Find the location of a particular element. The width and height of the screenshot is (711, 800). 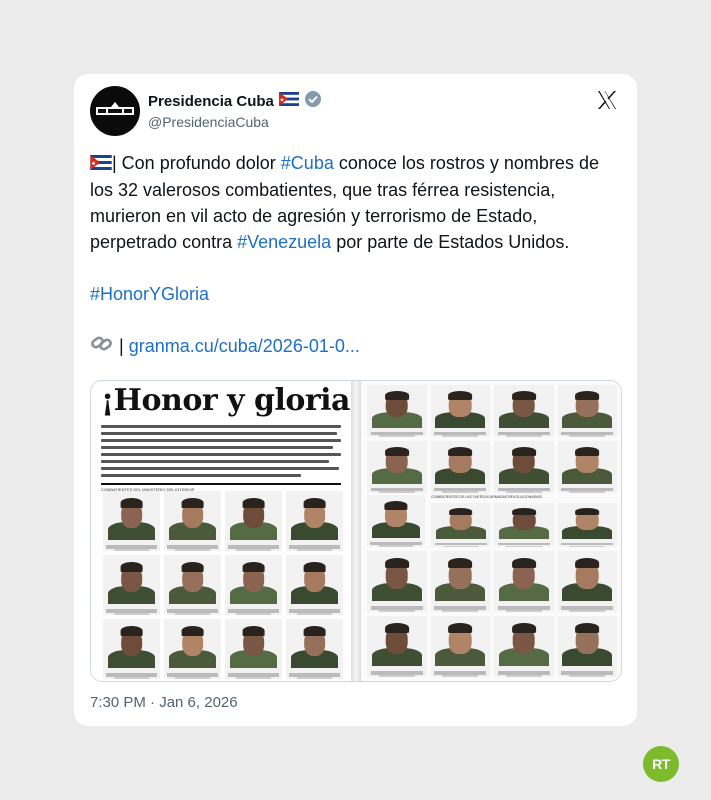

page-gutter is located at coordinates (356, 531).